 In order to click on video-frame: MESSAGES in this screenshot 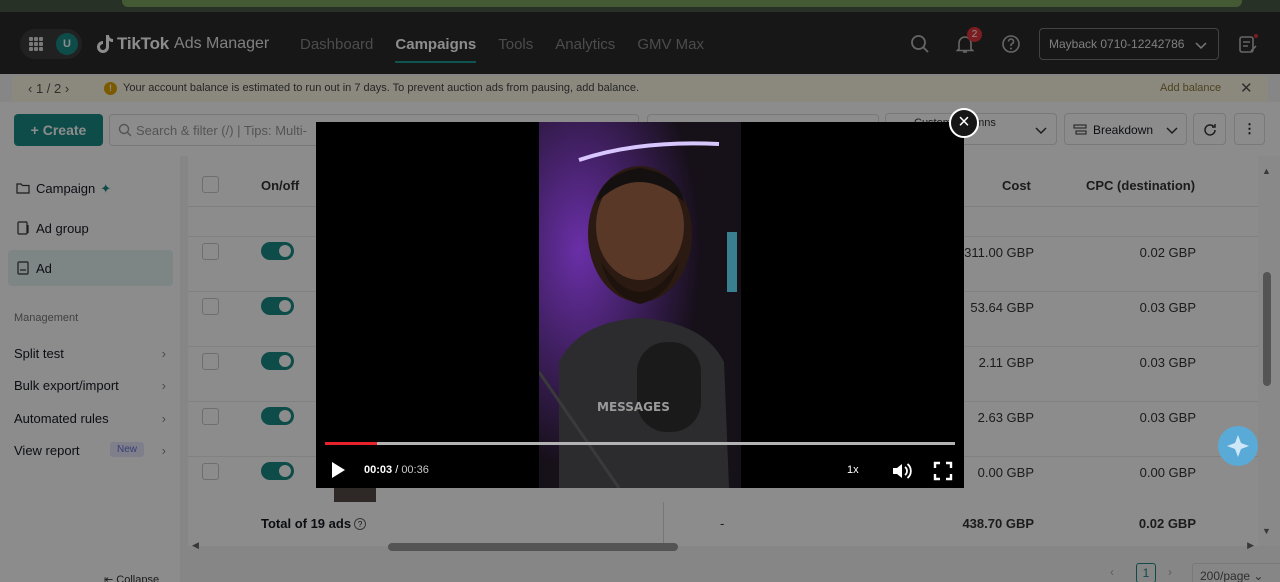, I will do `click(640, 305)`.